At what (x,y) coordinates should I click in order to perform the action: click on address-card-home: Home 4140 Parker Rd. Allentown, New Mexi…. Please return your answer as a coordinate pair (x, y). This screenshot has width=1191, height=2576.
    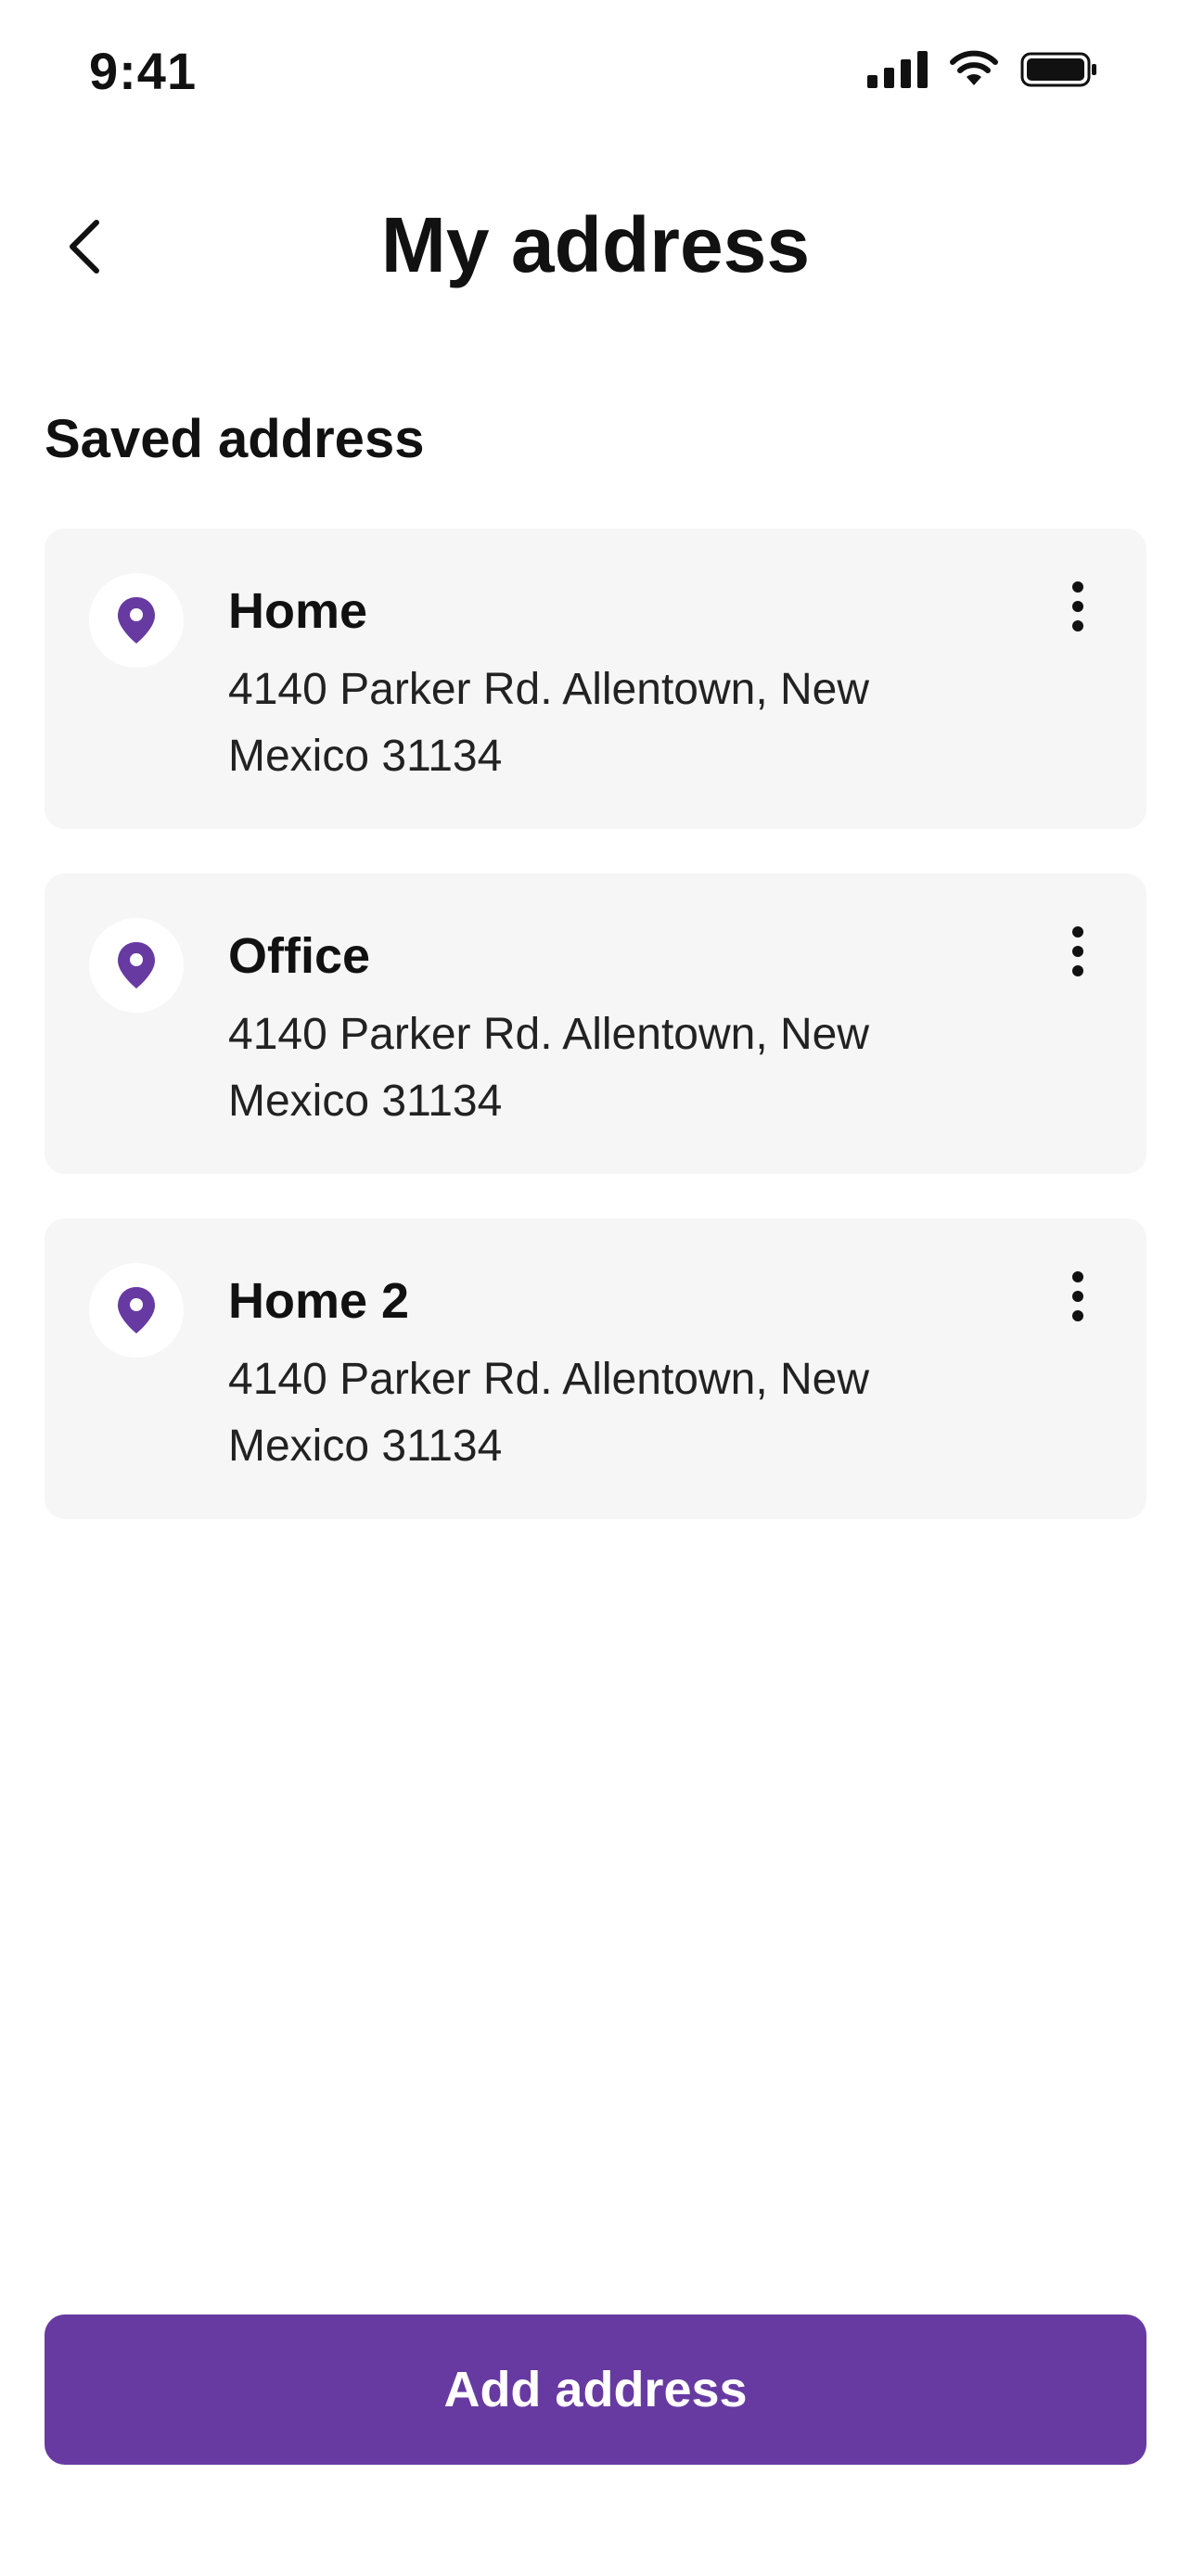
    Looking at the image, I should click on (595, 679).